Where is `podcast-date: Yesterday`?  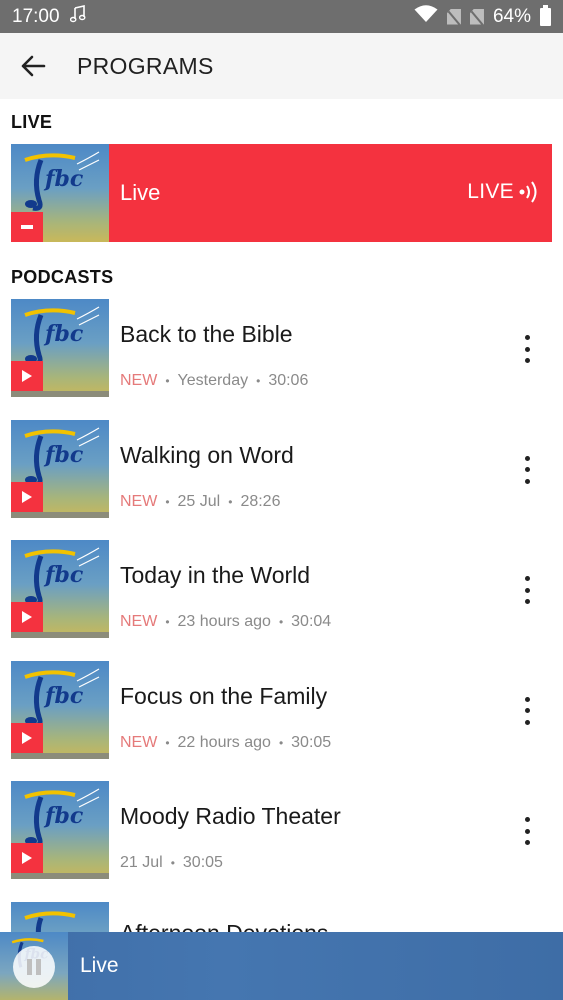 podcast-date: Yesterday is located at coordinates (213, 380).